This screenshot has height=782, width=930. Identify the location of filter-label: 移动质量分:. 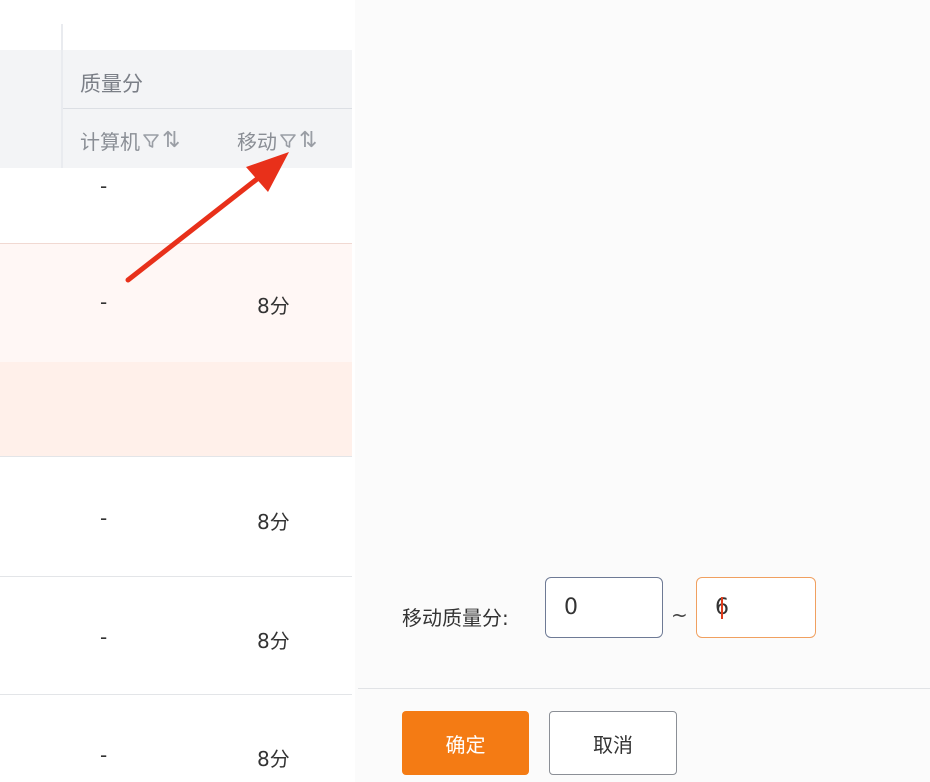
(455, 618).